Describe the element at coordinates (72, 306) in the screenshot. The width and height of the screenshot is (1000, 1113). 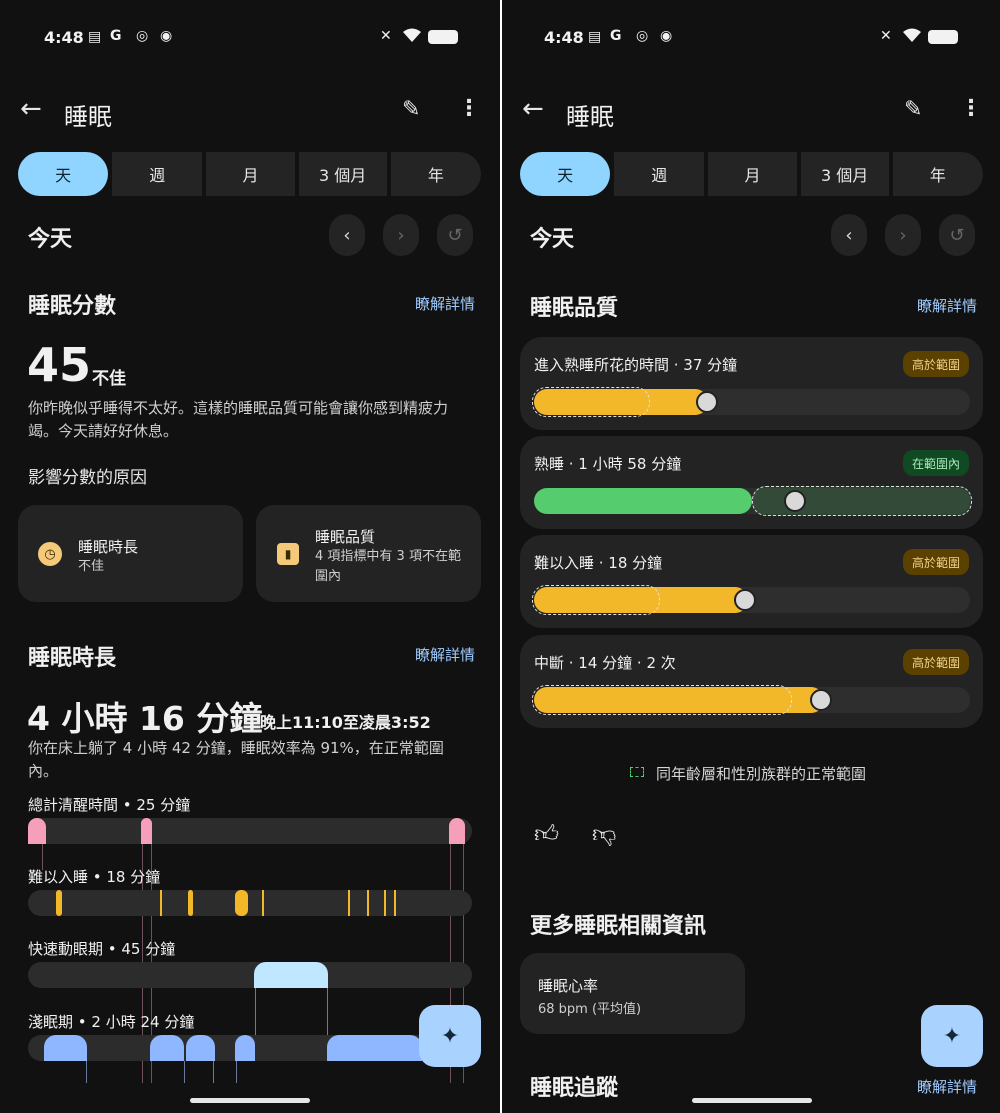
I see `score-heading: 睡眠分數` at that location.